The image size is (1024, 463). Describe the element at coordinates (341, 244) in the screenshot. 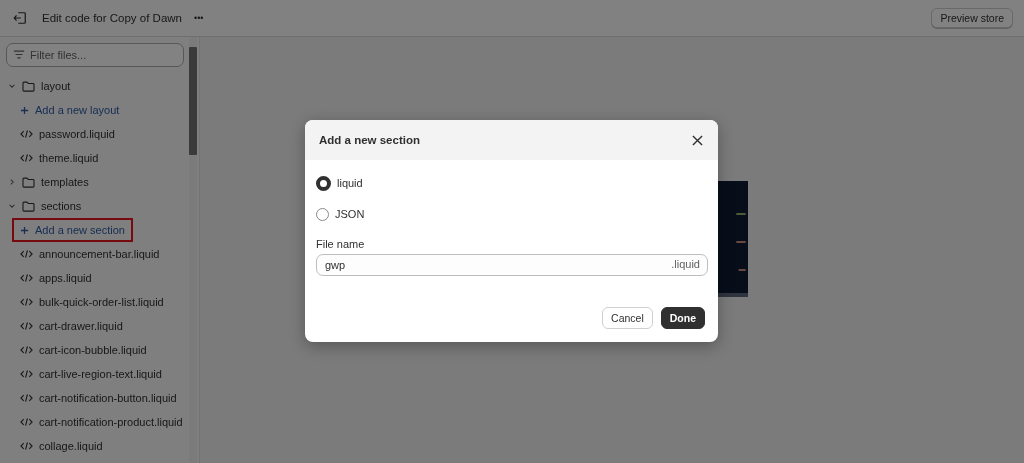

I see `field-label: File name` at that location.